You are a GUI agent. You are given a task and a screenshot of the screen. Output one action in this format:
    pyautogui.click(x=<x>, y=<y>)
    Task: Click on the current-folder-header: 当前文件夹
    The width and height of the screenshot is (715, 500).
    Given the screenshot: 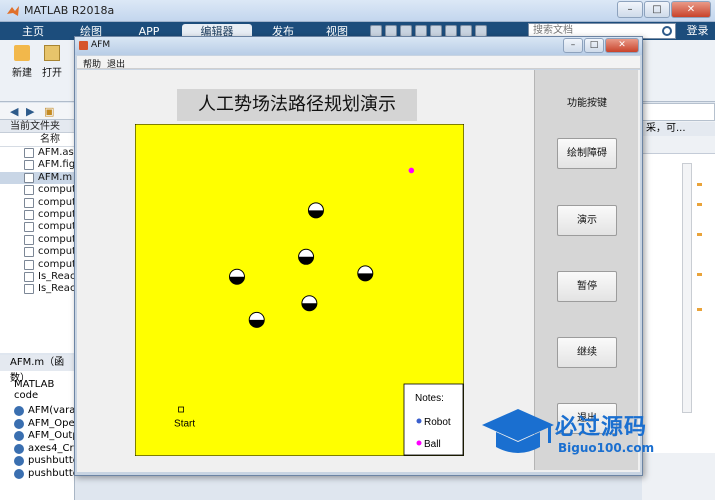 What is the action you would take?
    pyautogui.click(x=37, y=126)
    